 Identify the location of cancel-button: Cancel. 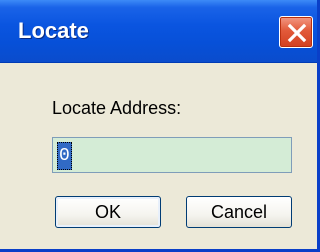
(239, 212).